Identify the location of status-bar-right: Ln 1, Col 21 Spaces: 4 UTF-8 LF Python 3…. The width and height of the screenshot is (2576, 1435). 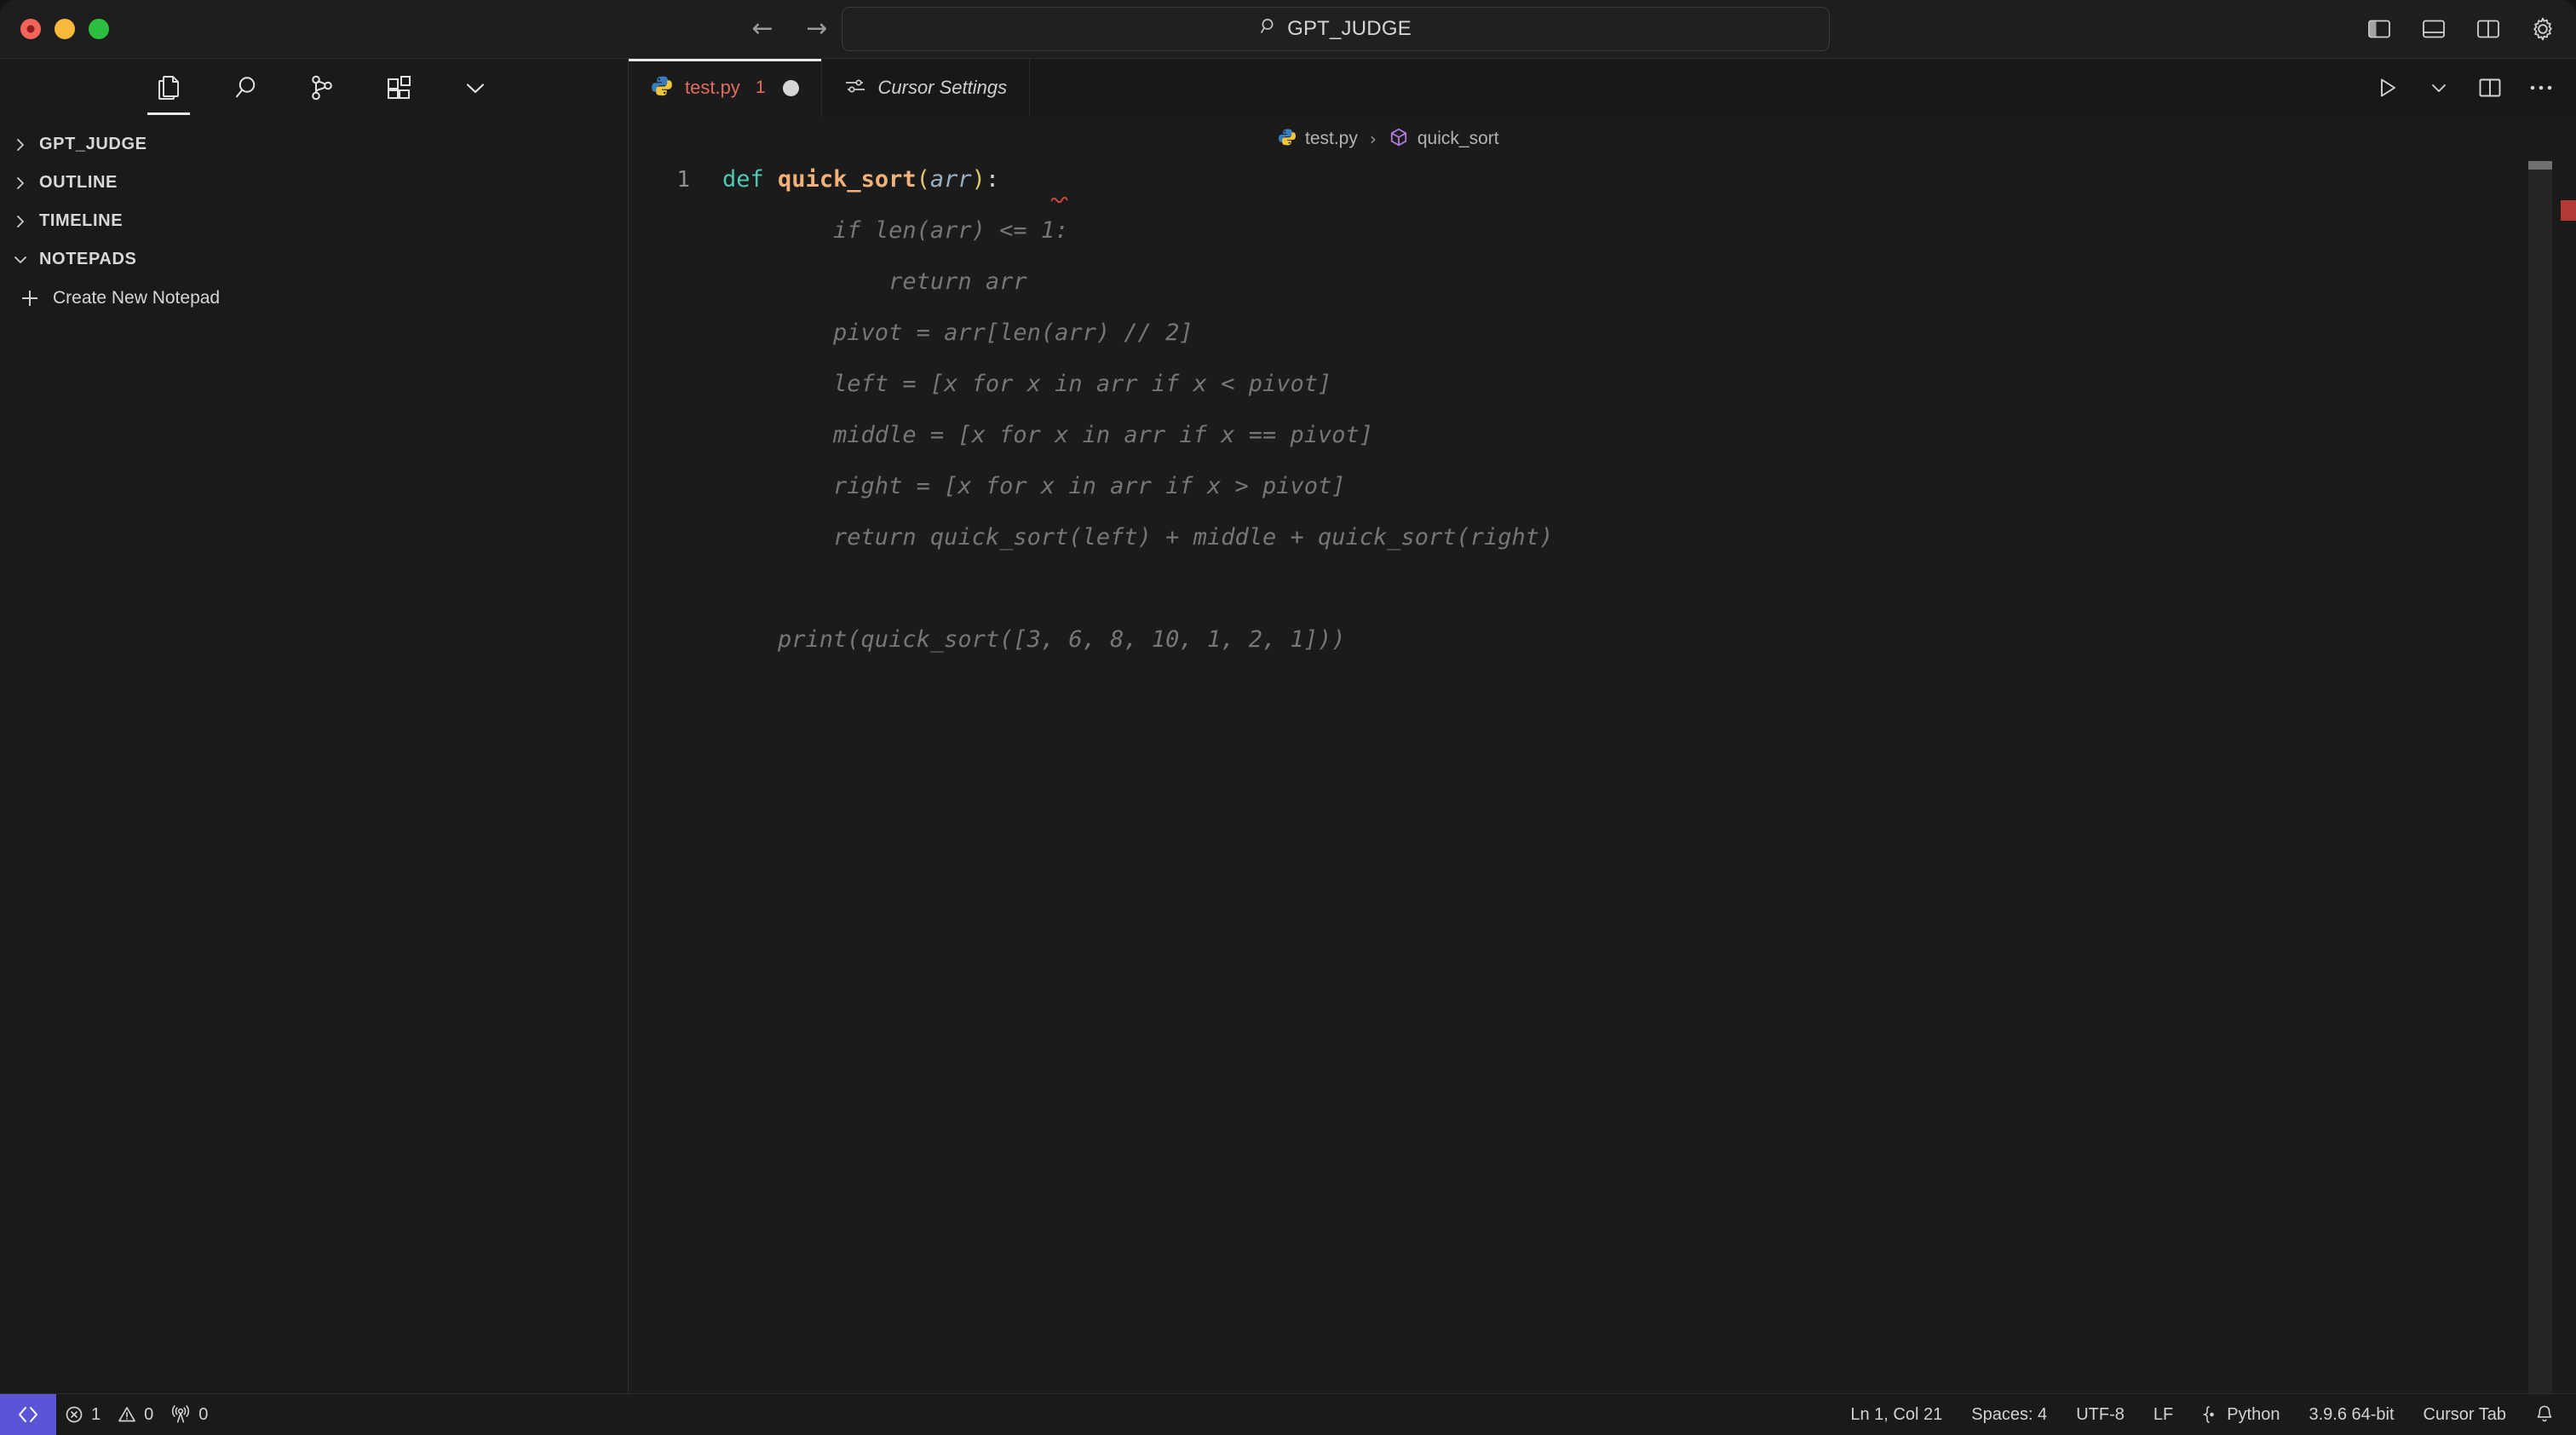
(2206, 1414).